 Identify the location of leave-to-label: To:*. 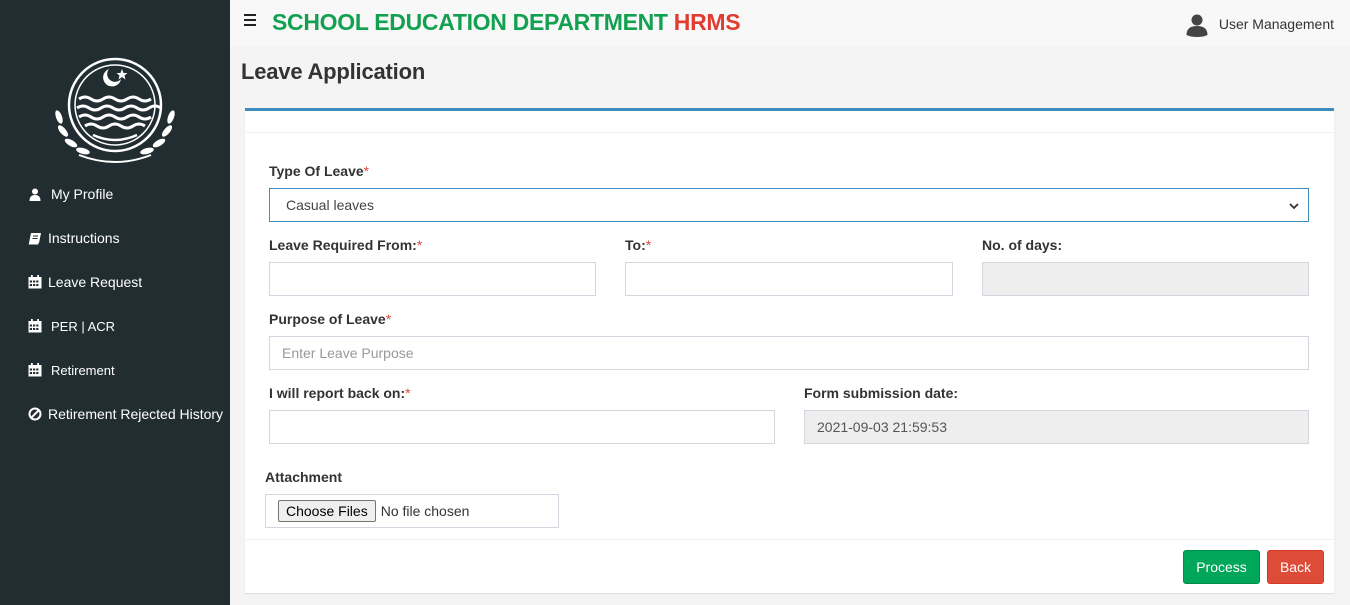
(638, 245).